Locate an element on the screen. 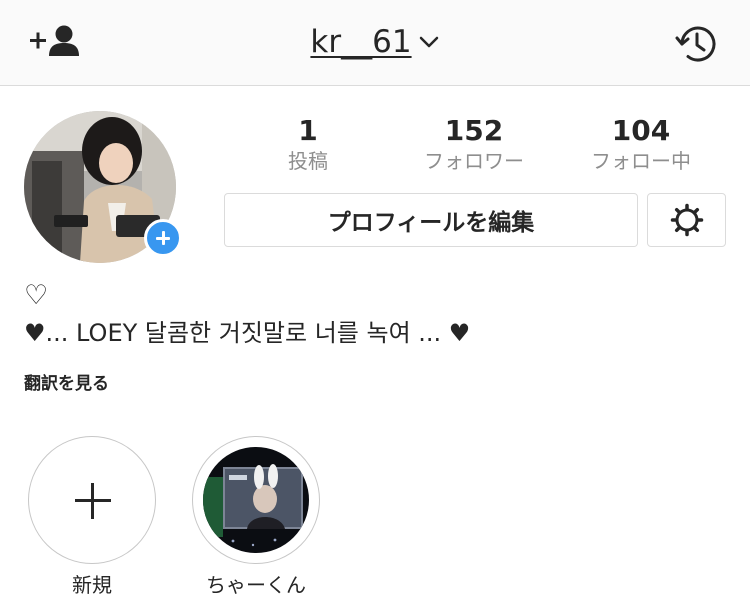 The image size is (750, 607). highlight-item is located at coordinates (256, 500).